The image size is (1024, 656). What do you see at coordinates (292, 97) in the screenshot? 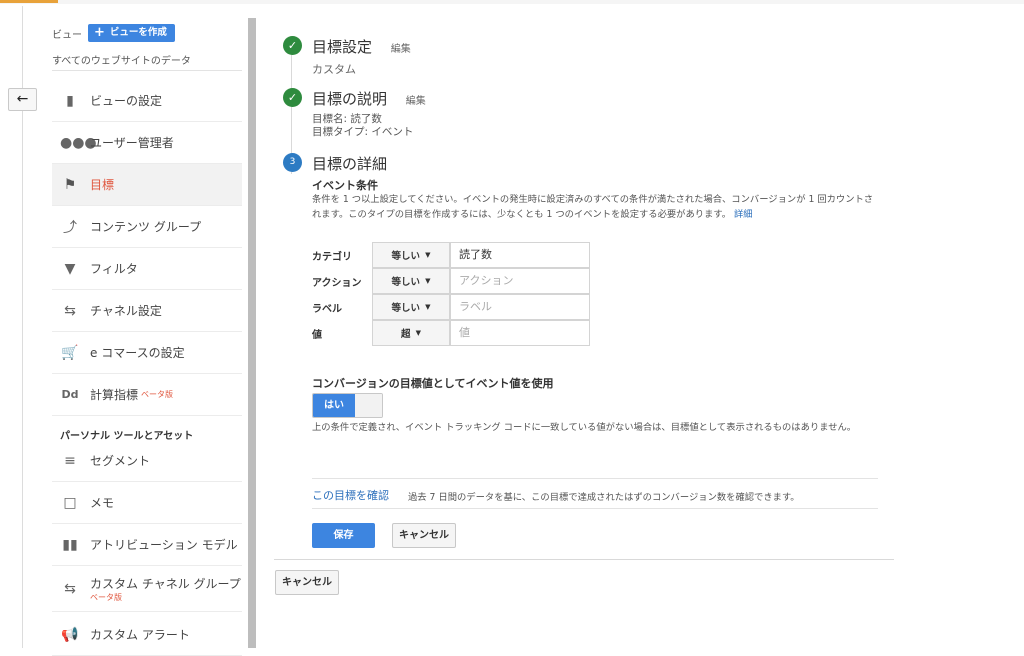
I see `check-icon: ✓` at bounding box center [292, 97].